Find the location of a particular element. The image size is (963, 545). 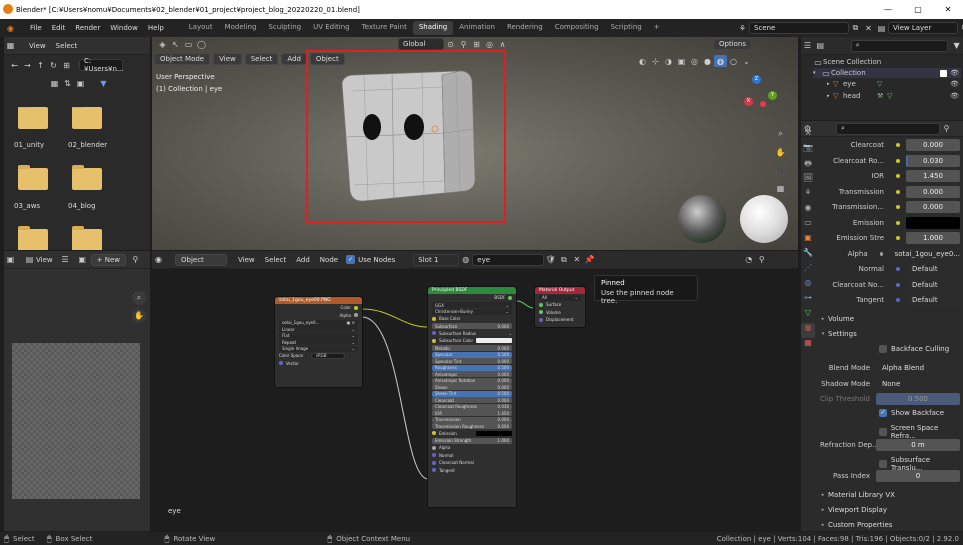

collection-eye-icon: 👁 is located at coordinates (954, 73).